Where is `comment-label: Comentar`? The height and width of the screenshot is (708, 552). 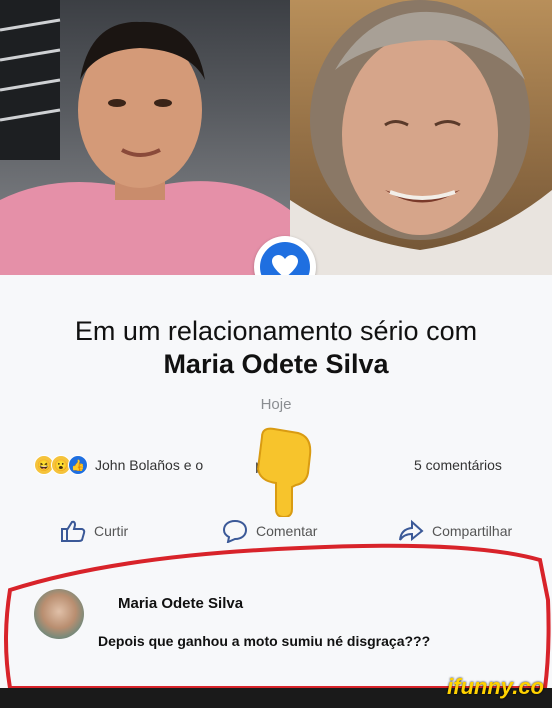 comment-label: Comentar is located at coordinates (287, 531).